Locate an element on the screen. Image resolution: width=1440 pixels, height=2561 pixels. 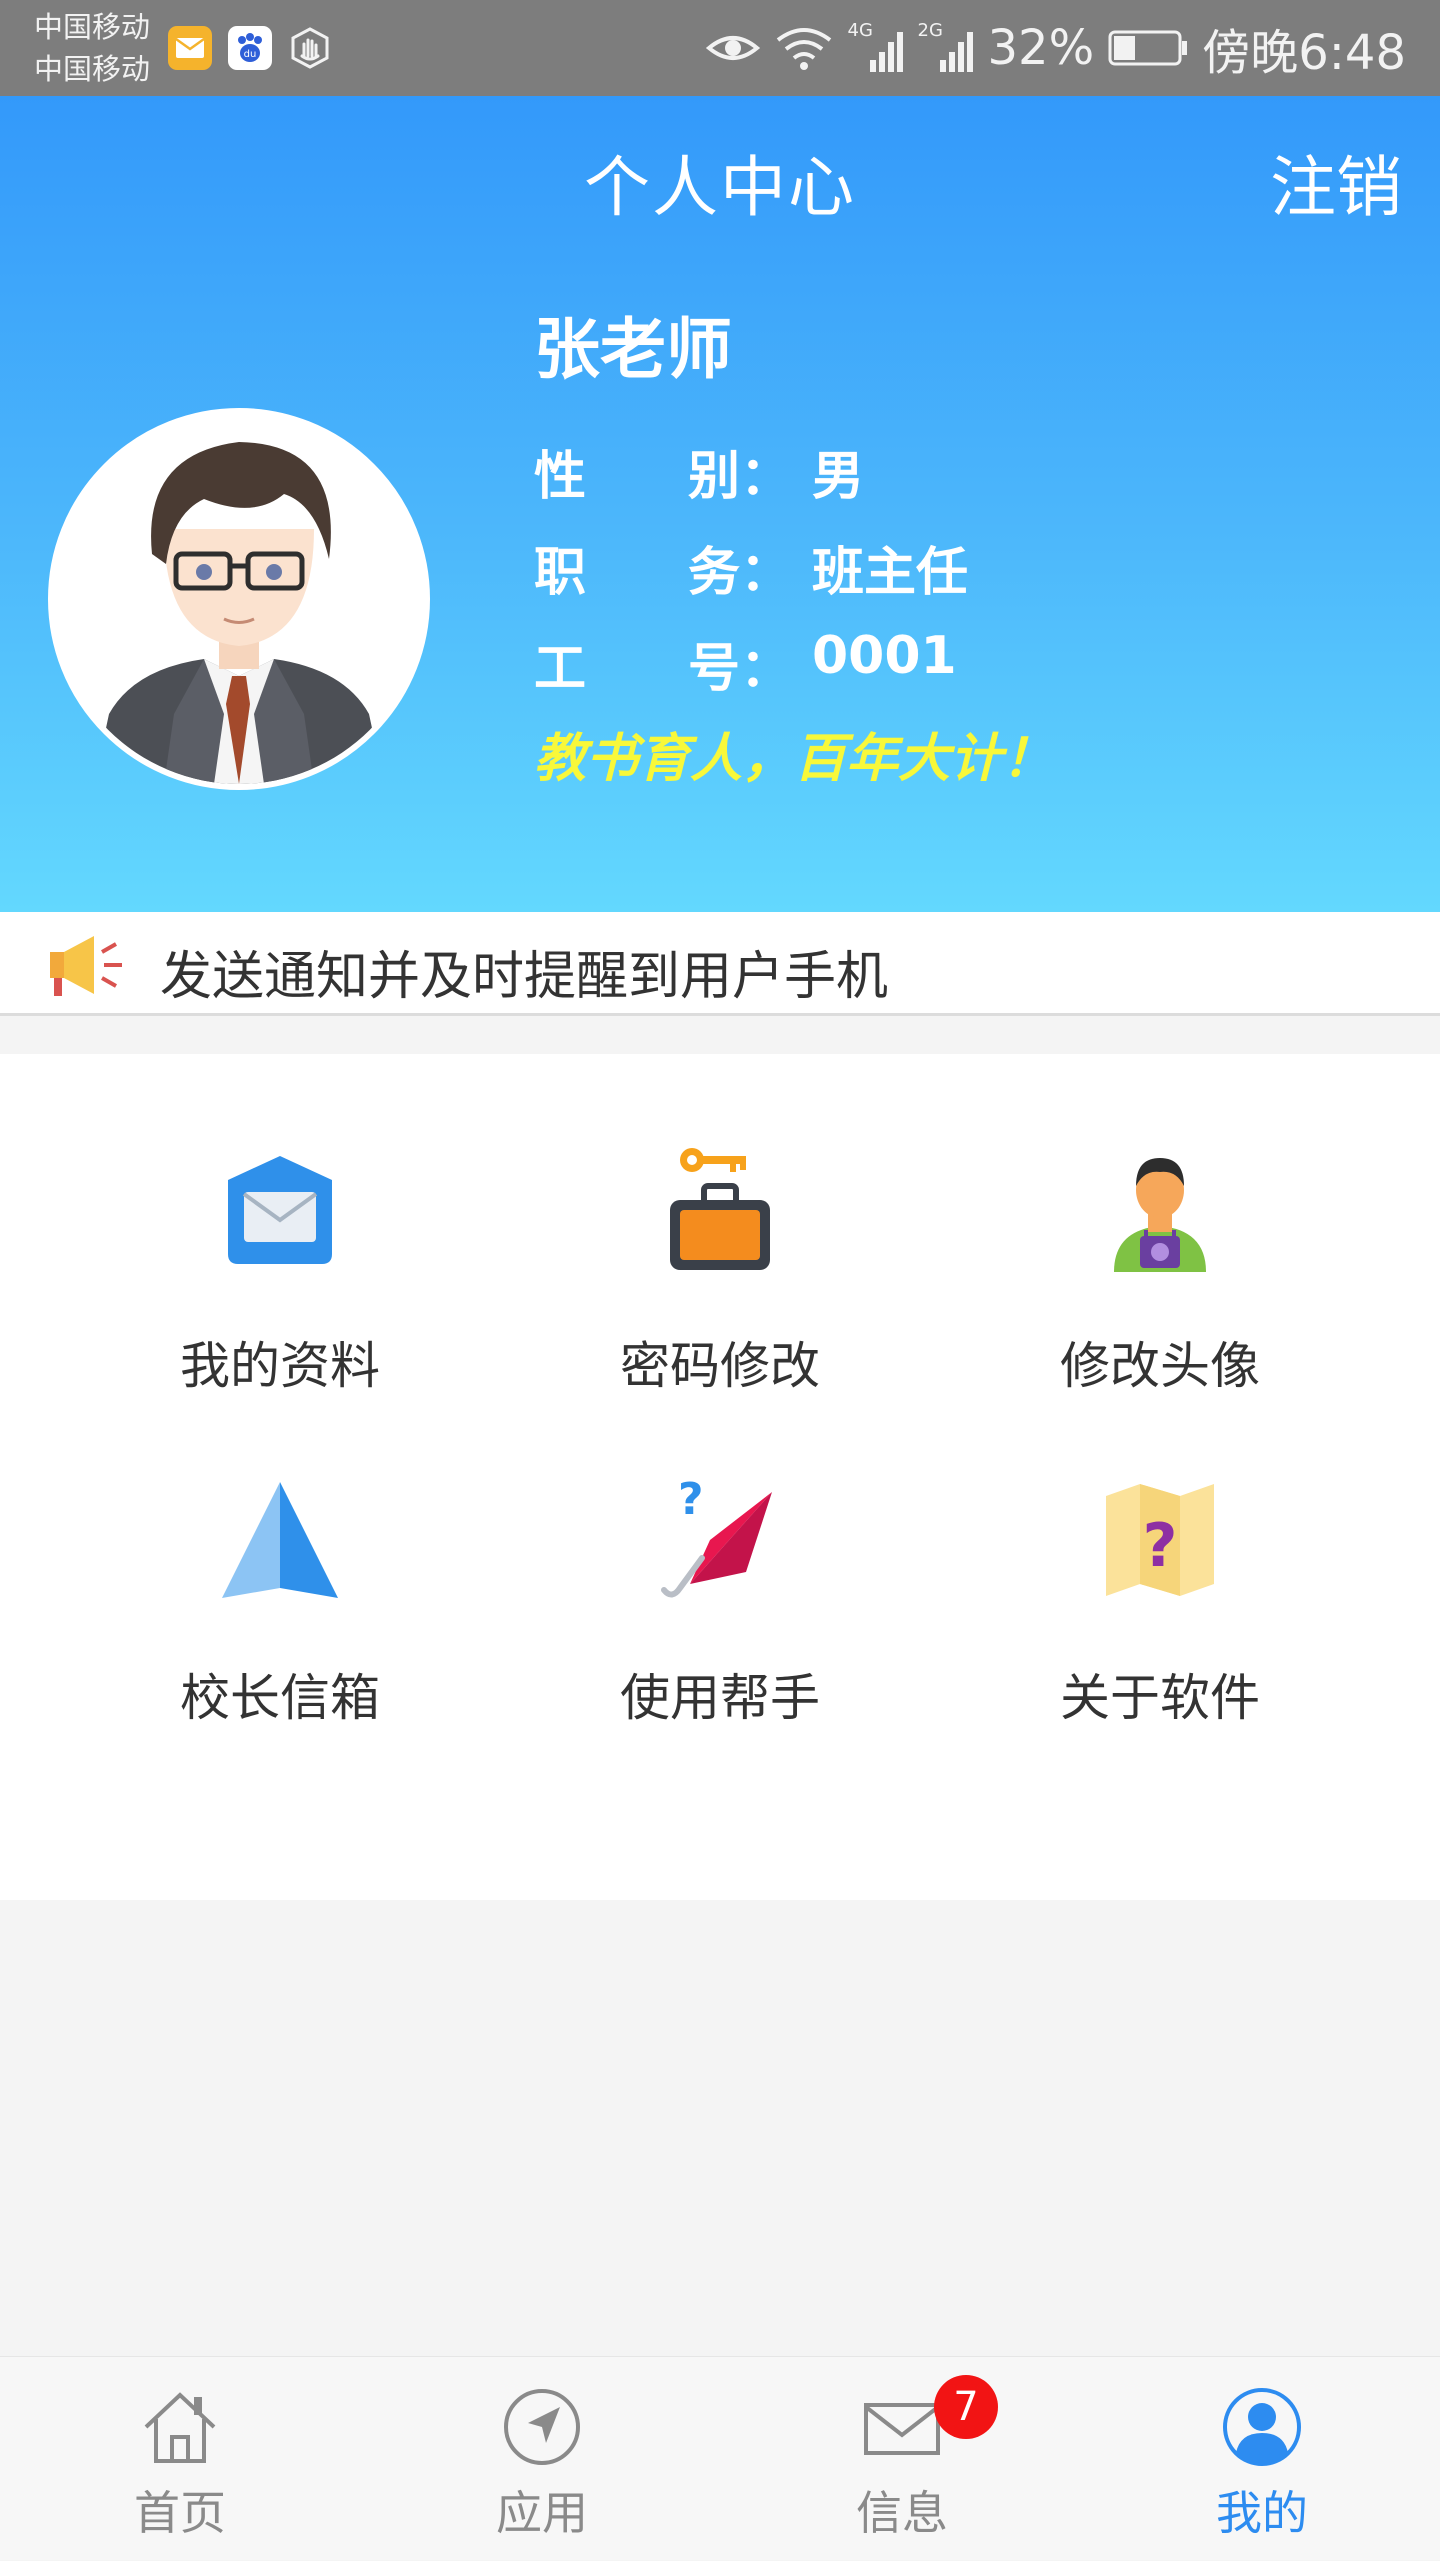
key-briefcase-icon is located at coordinates (720, 1209).